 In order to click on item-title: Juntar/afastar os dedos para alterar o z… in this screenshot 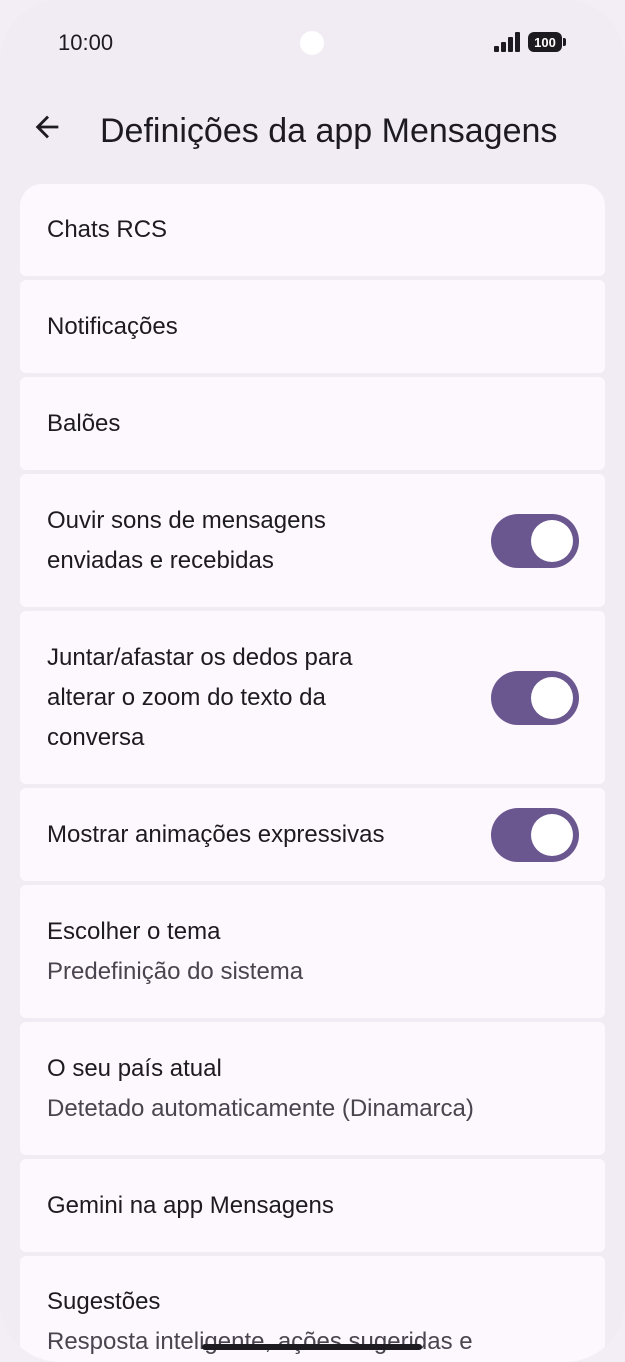, I will do `click(200, 697)`.